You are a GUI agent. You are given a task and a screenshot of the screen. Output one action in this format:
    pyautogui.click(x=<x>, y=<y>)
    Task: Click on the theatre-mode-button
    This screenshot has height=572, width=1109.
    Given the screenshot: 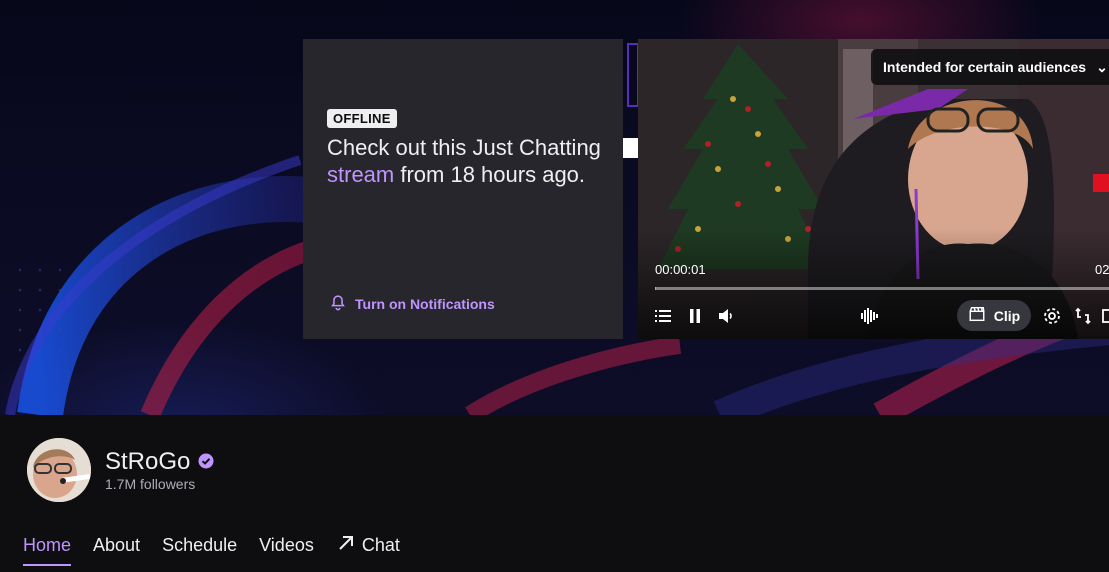 What is the action you would take?
    pyautogui.click(x=1104, y=316)
    